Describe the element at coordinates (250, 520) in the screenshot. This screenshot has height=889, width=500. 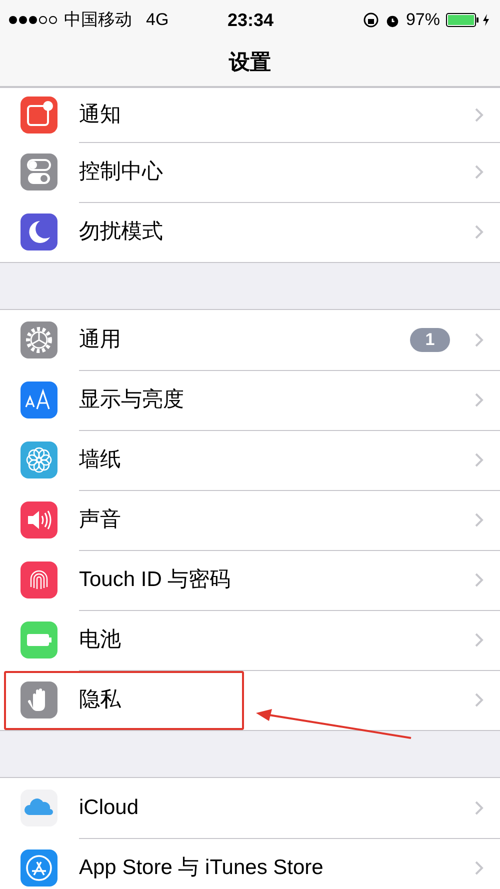
I see `settings-row: 声音` at that location.